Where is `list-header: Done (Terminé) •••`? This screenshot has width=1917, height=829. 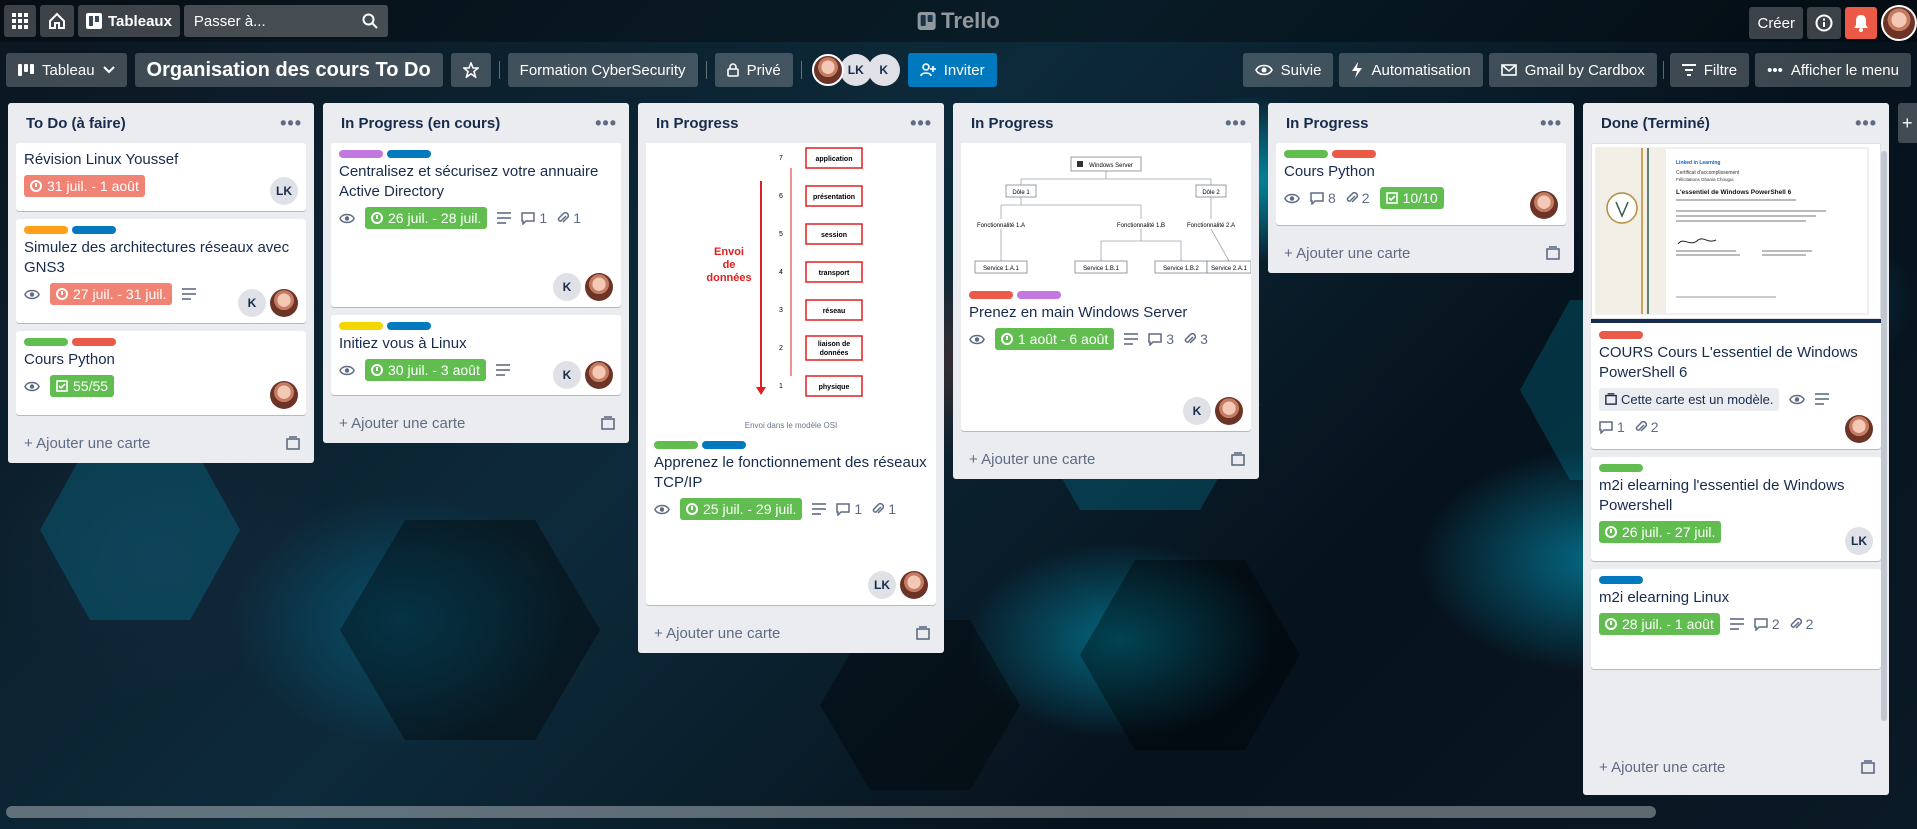 list-header: Done (Terminé) ••• is located at coordinates (1736, 123).